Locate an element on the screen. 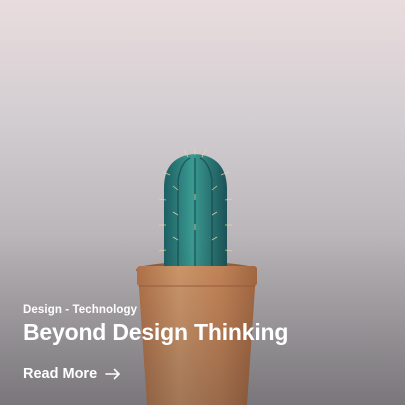 This screenshot has height=405, width=405. read-more-link: Read More is located at coordinates (72, 374).